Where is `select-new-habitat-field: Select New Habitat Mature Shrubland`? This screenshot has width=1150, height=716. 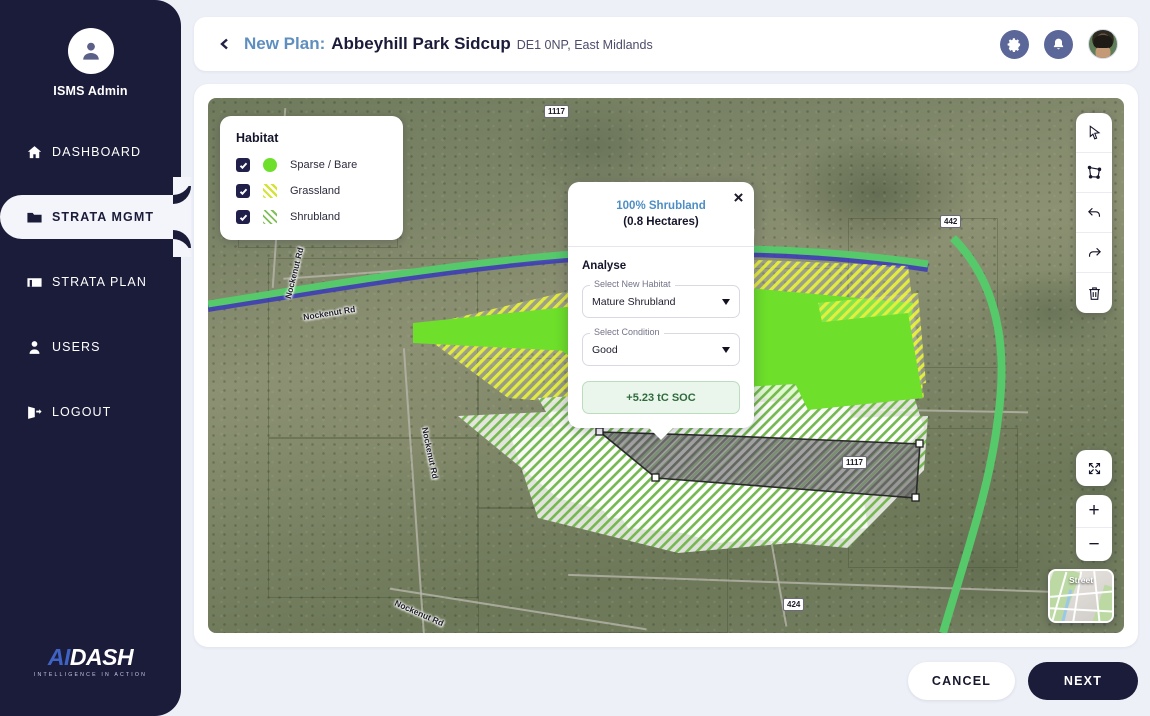 select-new-habitat-field: Select New Habitat Mature Shrubland is located at coordinates (661, 299).